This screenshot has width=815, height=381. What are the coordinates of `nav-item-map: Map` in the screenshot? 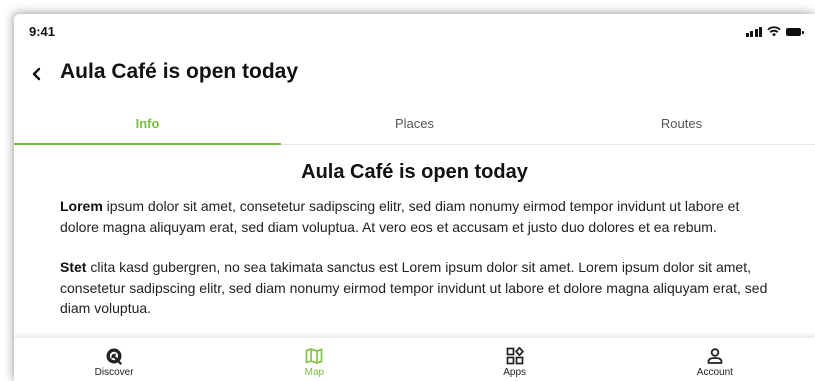 It's located at (314, 359).